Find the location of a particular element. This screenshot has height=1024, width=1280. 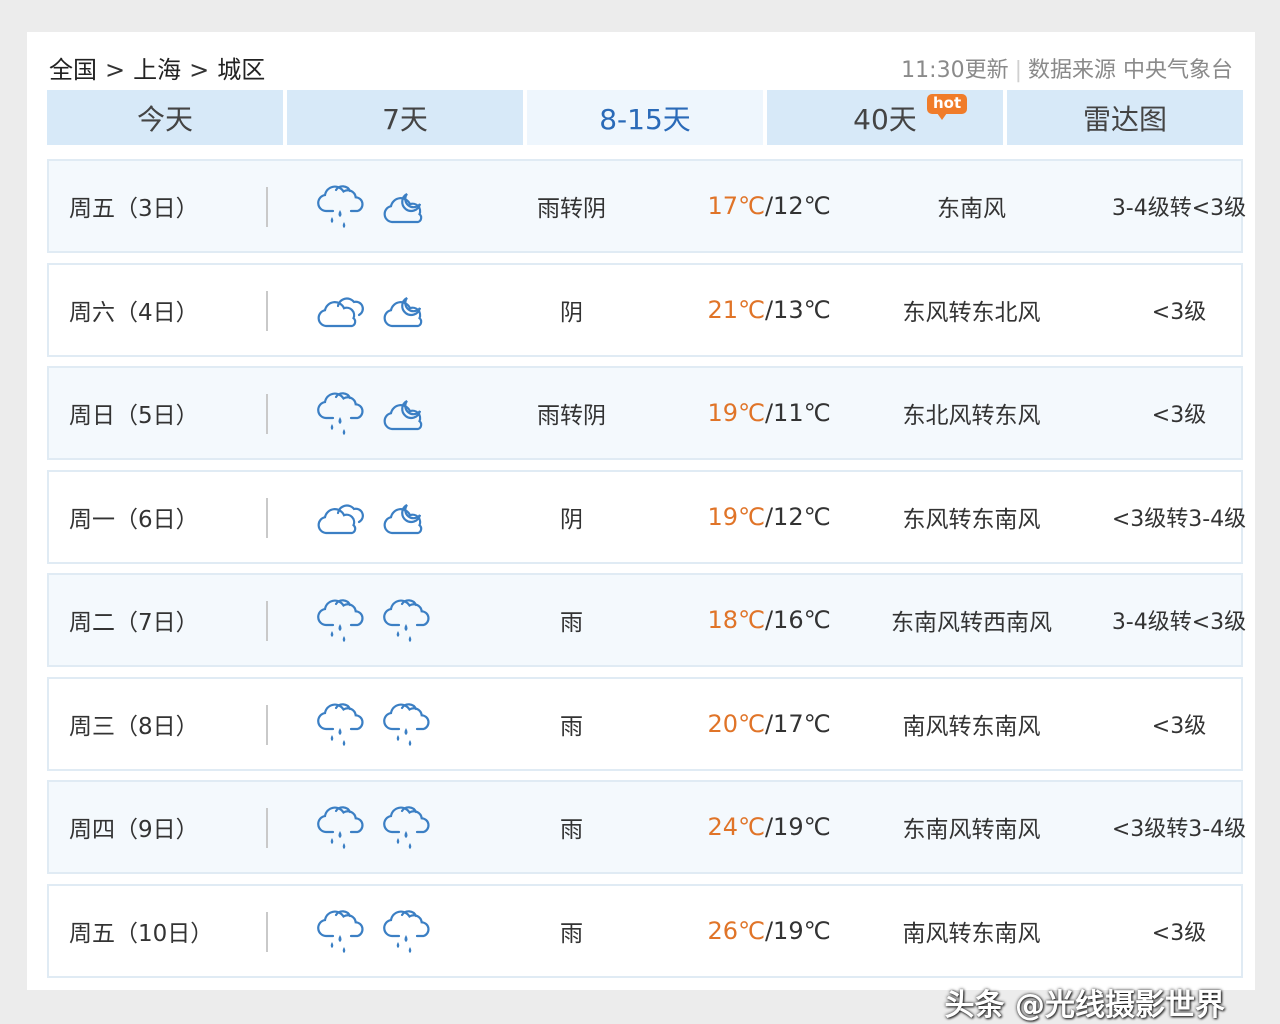

wind-direction: 东风转东北风 is located at coordinates (971, 313).